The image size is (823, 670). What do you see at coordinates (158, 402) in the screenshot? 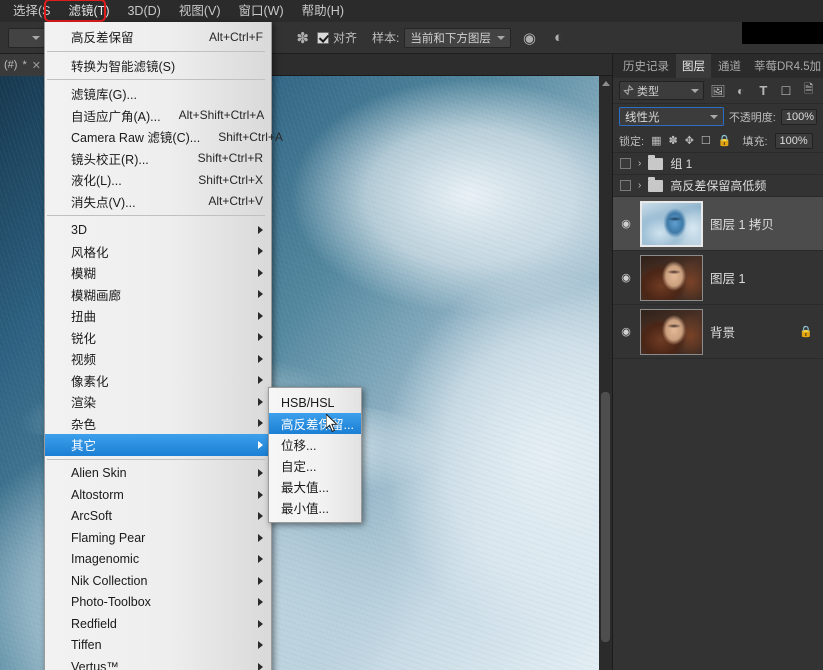
I see `menu-item: 渲染` at bounding box center [158, 402].